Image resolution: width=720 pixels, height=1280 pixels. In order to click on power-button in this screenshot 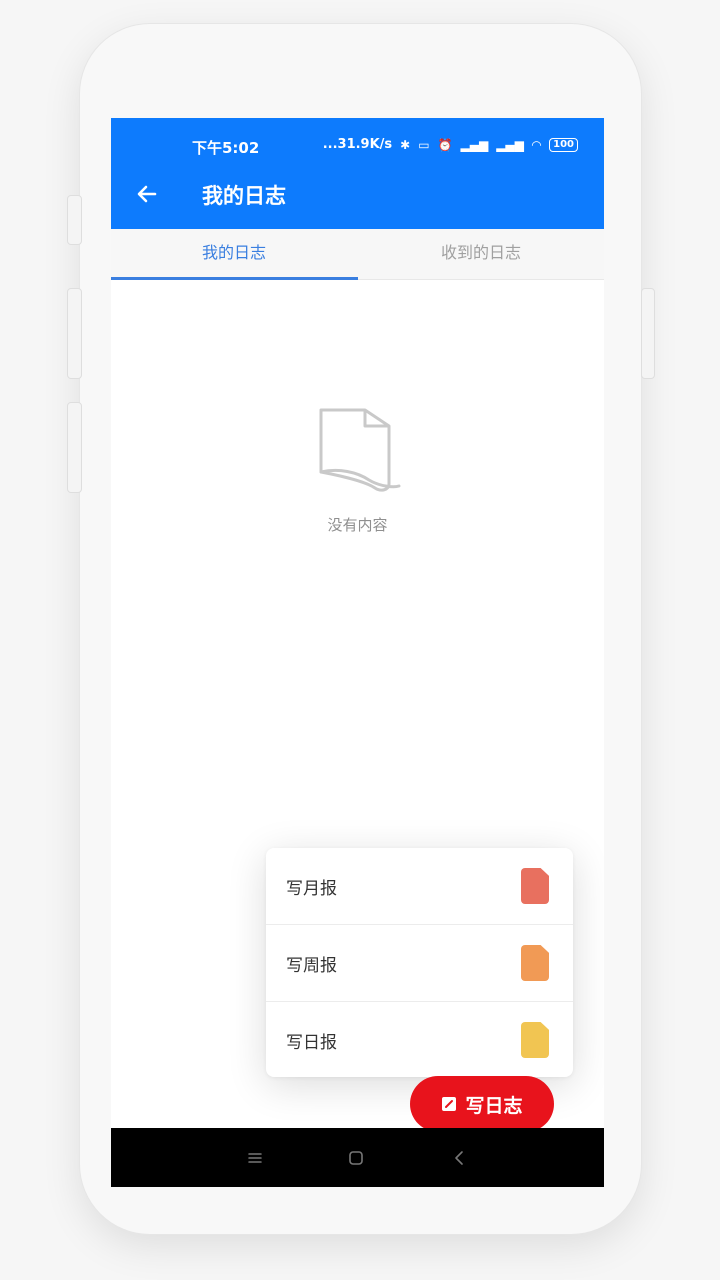, I will do `click(648, 333)`.